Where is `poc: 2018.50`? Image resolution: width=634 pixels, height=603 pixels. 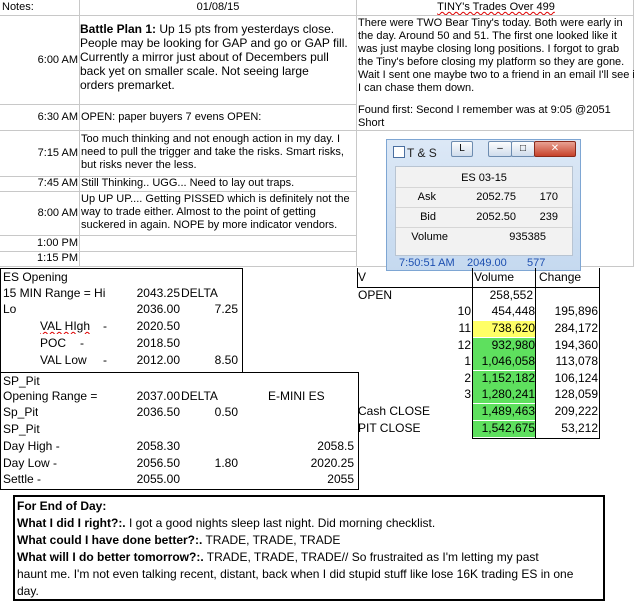
poc: 2018.50 is located at coordinates (158, 343).